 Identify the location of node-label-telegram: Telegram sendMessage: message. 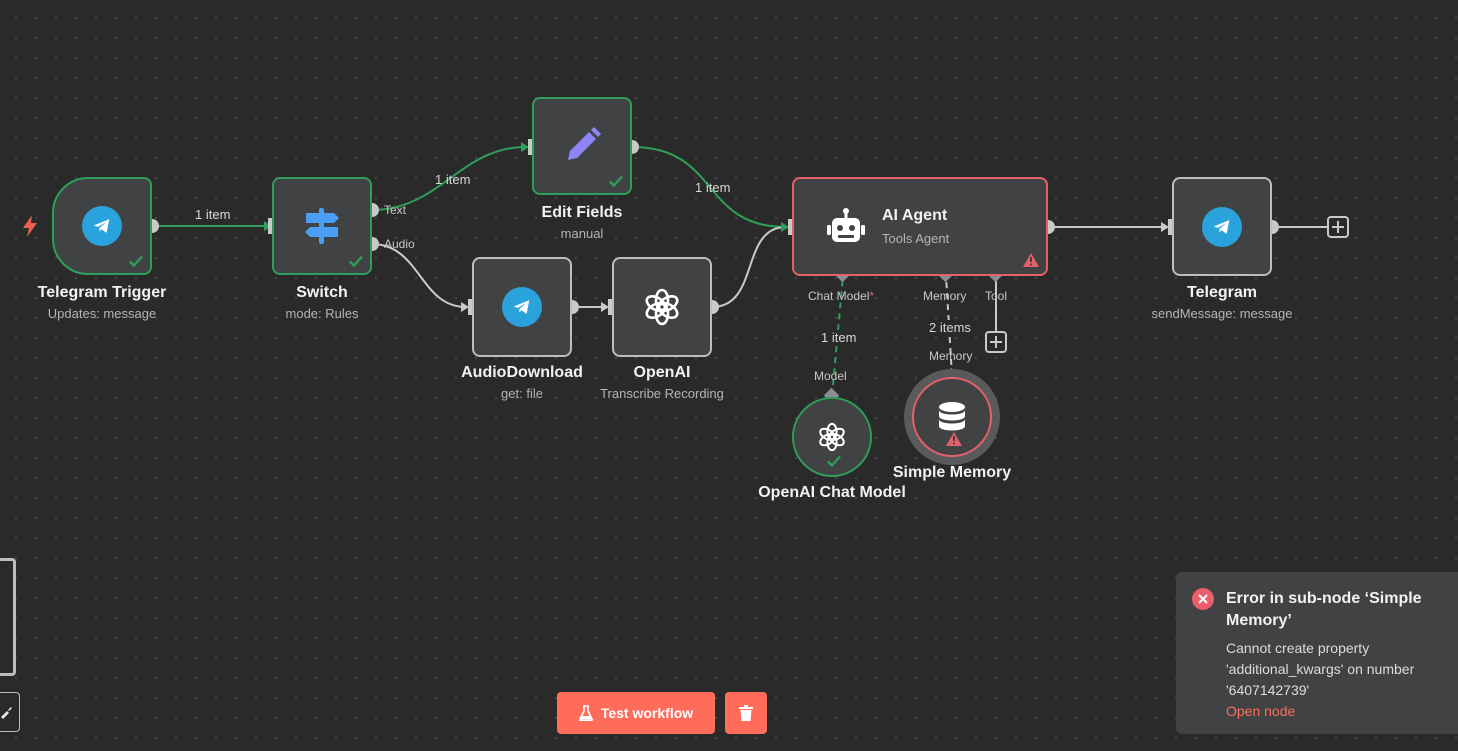
(1222, 302).